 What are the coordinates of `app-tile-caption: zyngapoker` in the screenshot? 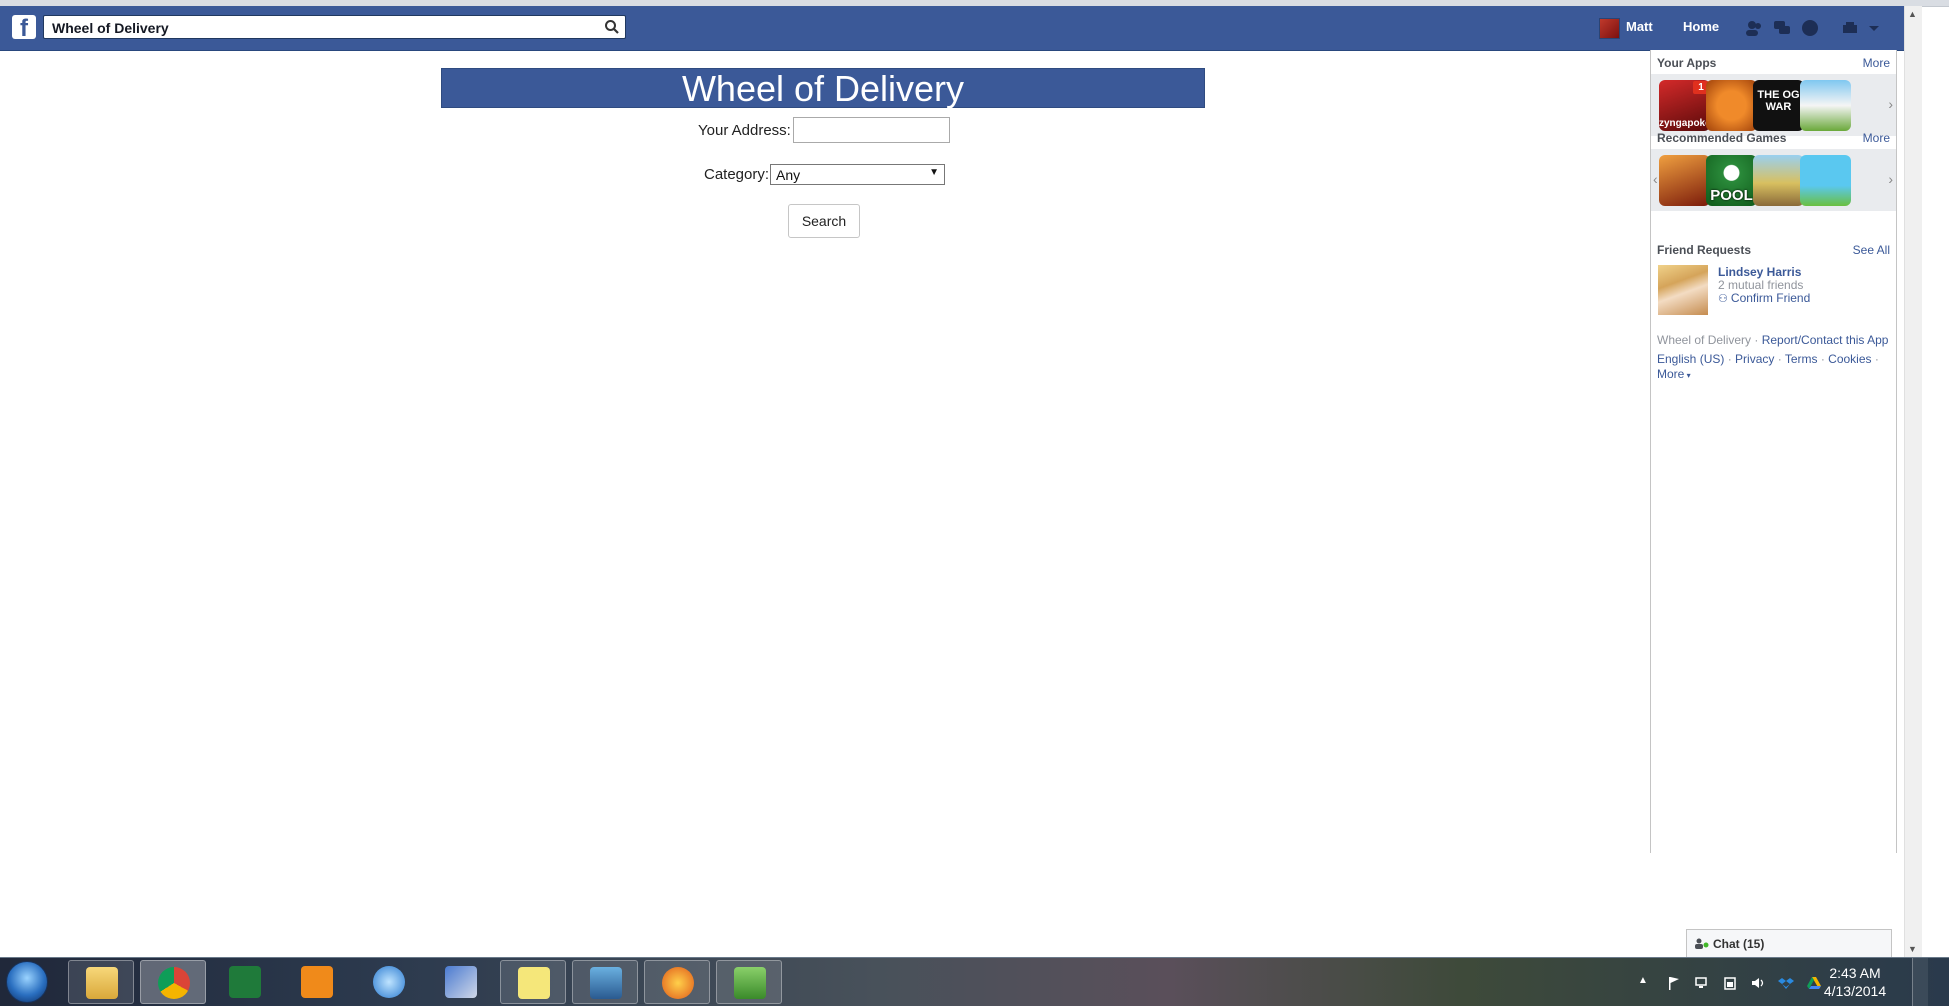 It's located at (1684, 123).